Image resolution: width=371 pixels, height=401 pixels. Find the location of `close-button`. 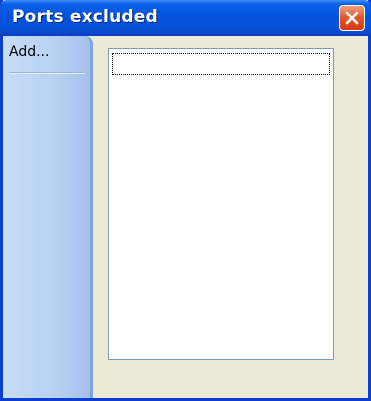

close-button is located at coordinates (352, 18).